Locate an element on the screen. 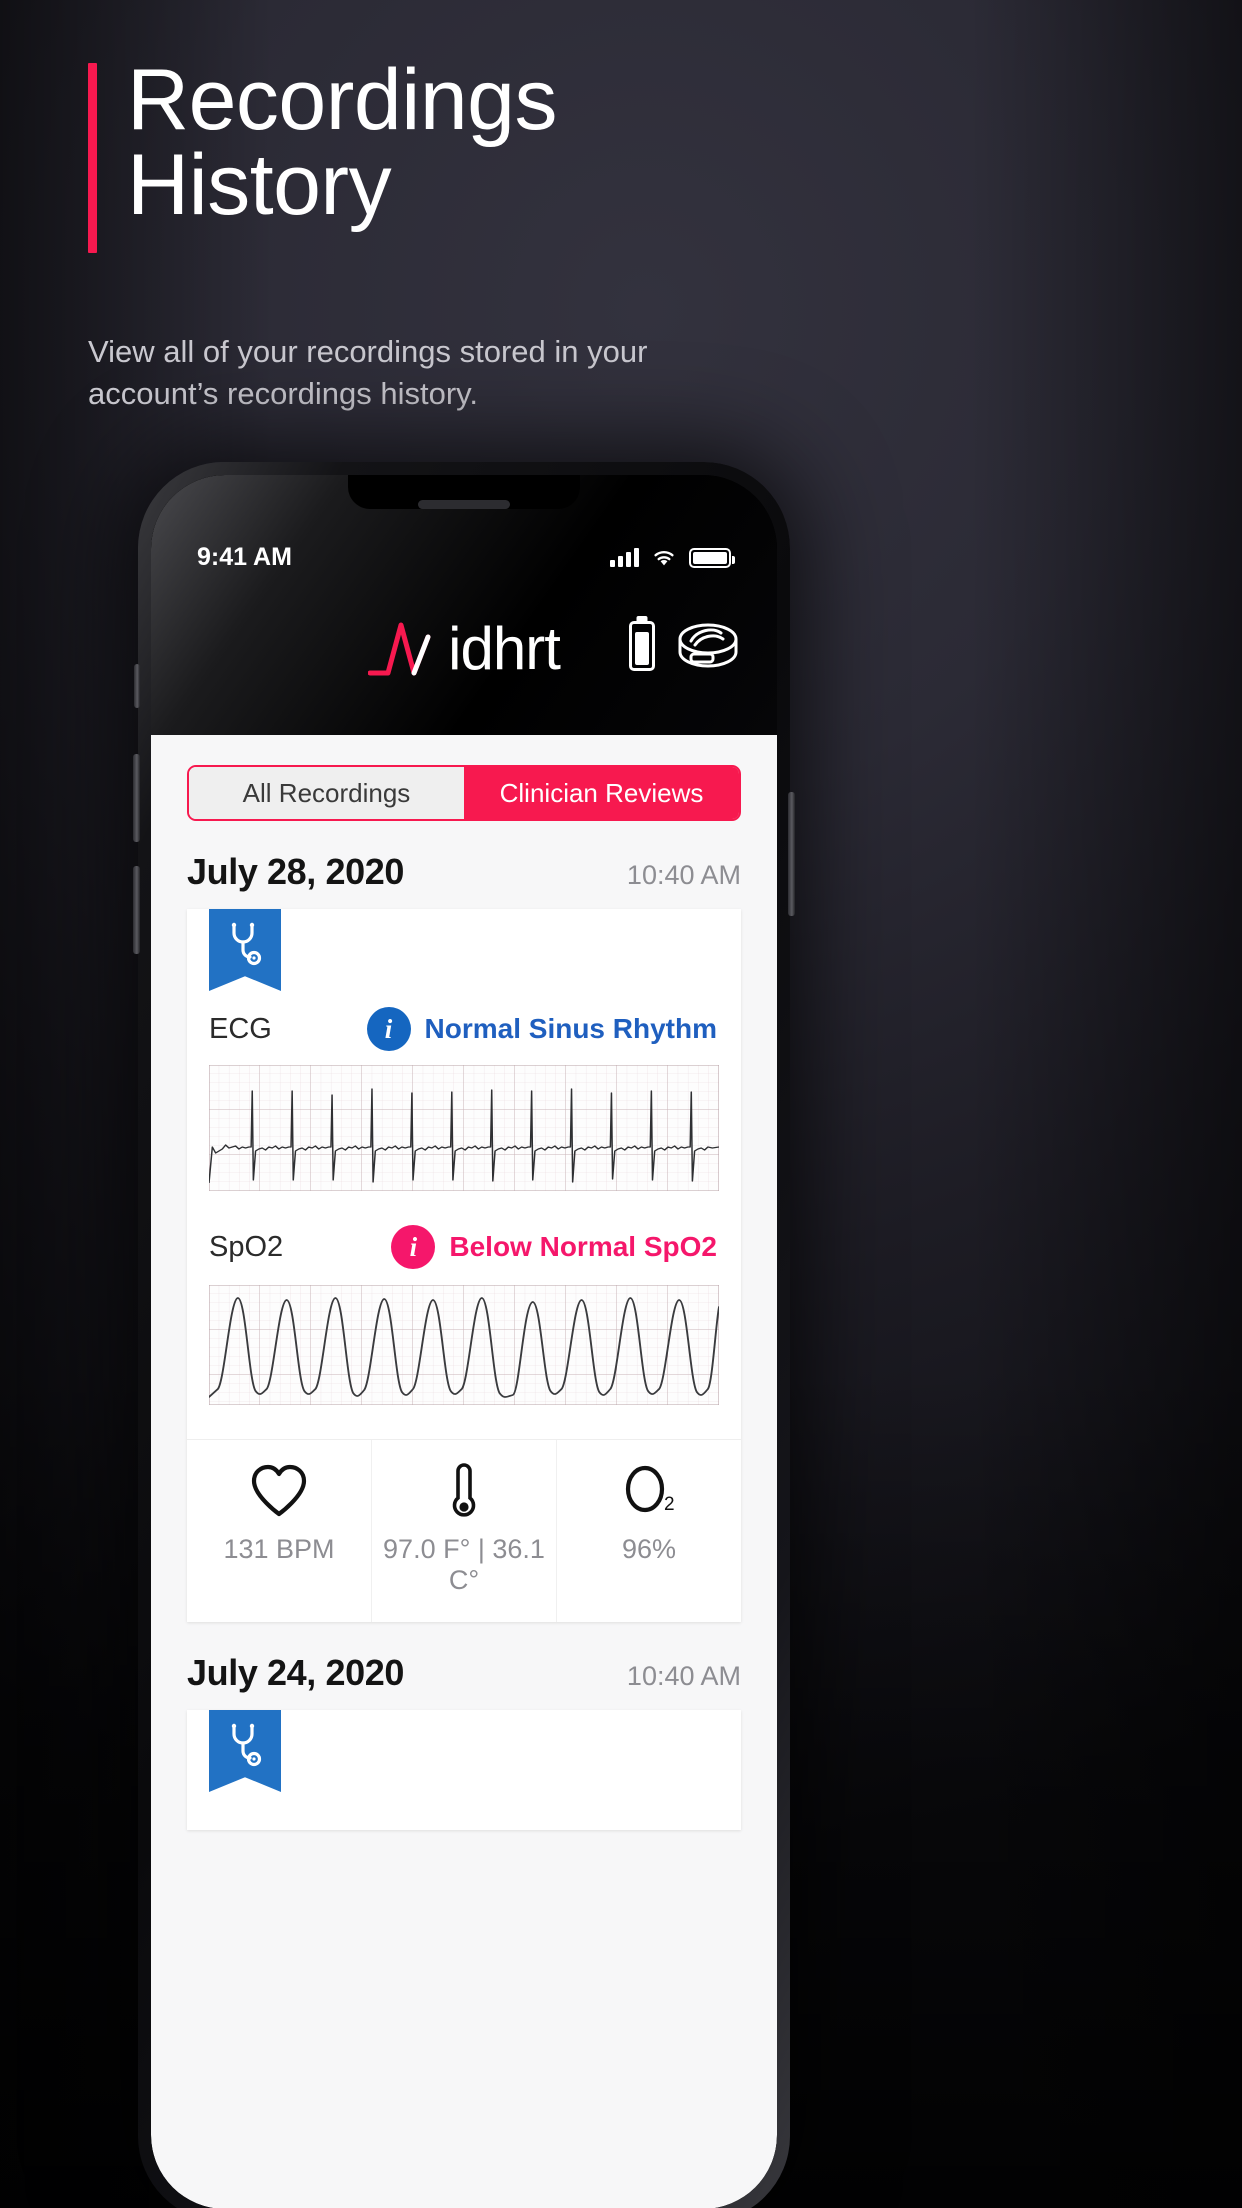 This screenshot has height=2208, width=1242. vidhrt-logo: idhrt is located at coordinates (464, 648).